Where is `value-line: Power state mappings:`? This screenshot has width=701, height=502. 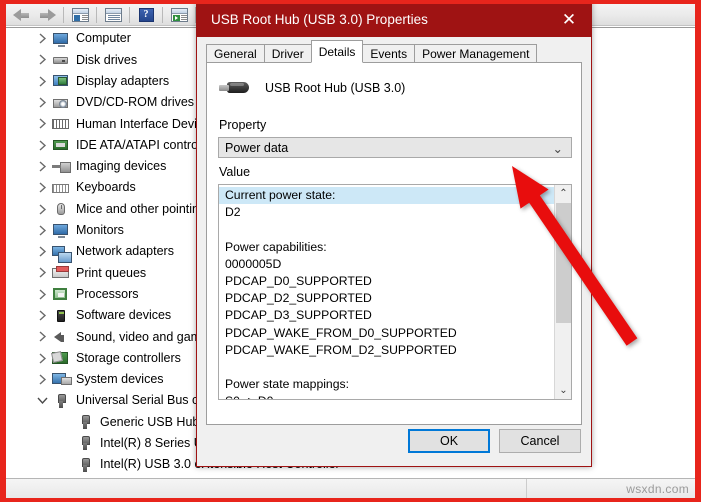 value-line: Power state mappings: is located at coordinates (387, 384).